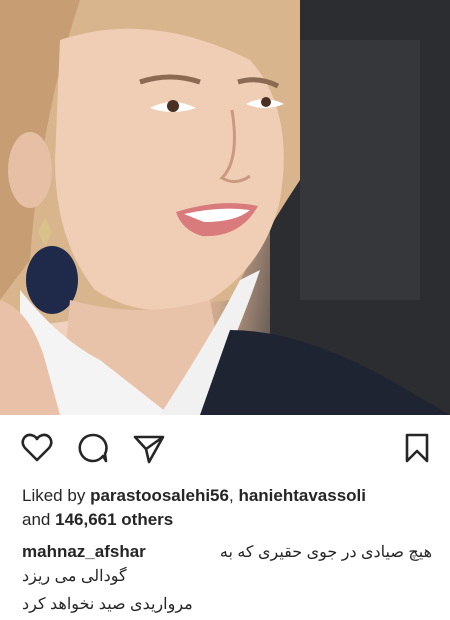 Image resolution: width=450 pixels, height=620 pixels. What do you see at coordinates (149, 448) in the screenshot?
I see `share-icon` at bounding box center [149, 448].